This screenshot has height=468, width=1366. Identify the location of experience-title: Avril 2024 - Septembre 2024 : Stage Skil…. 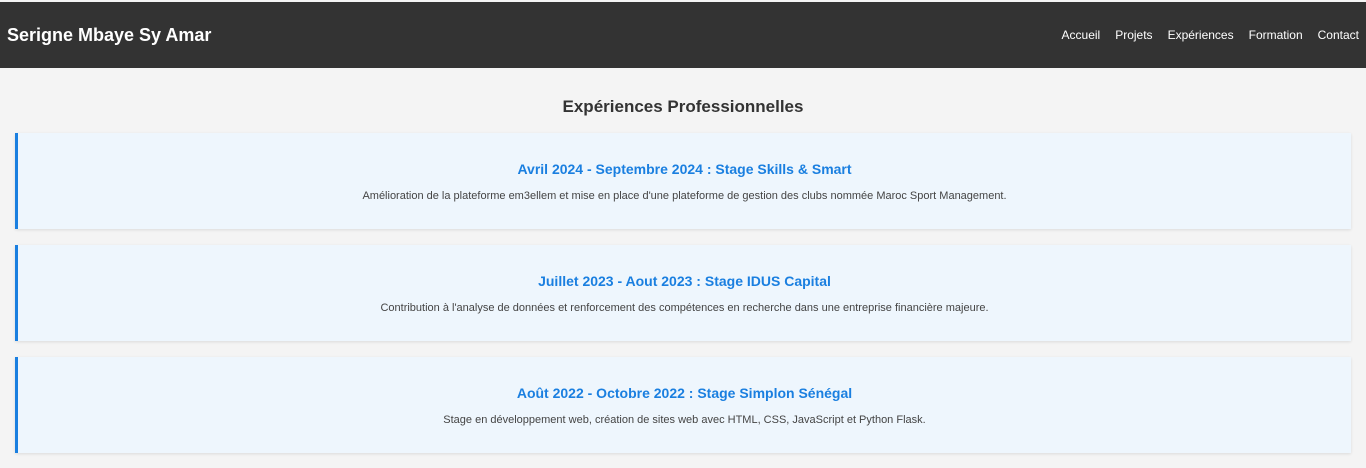
(684, 169).